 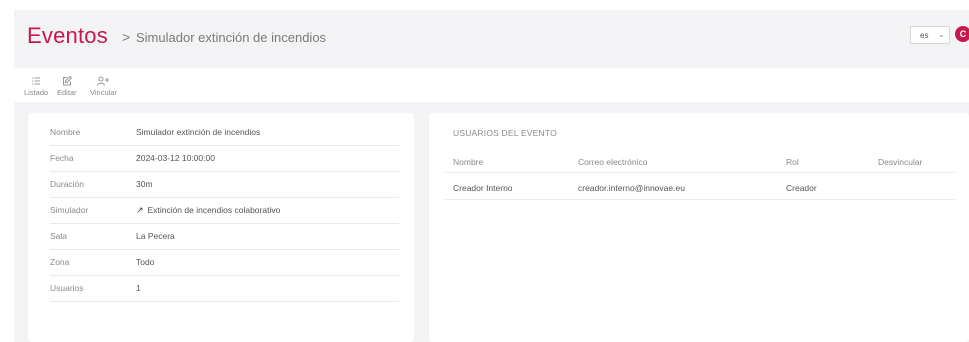 What do you see at coordinates (60, 262) in the screenshot?
I see `detail-label: Zona` at bounding box center [60, 262].